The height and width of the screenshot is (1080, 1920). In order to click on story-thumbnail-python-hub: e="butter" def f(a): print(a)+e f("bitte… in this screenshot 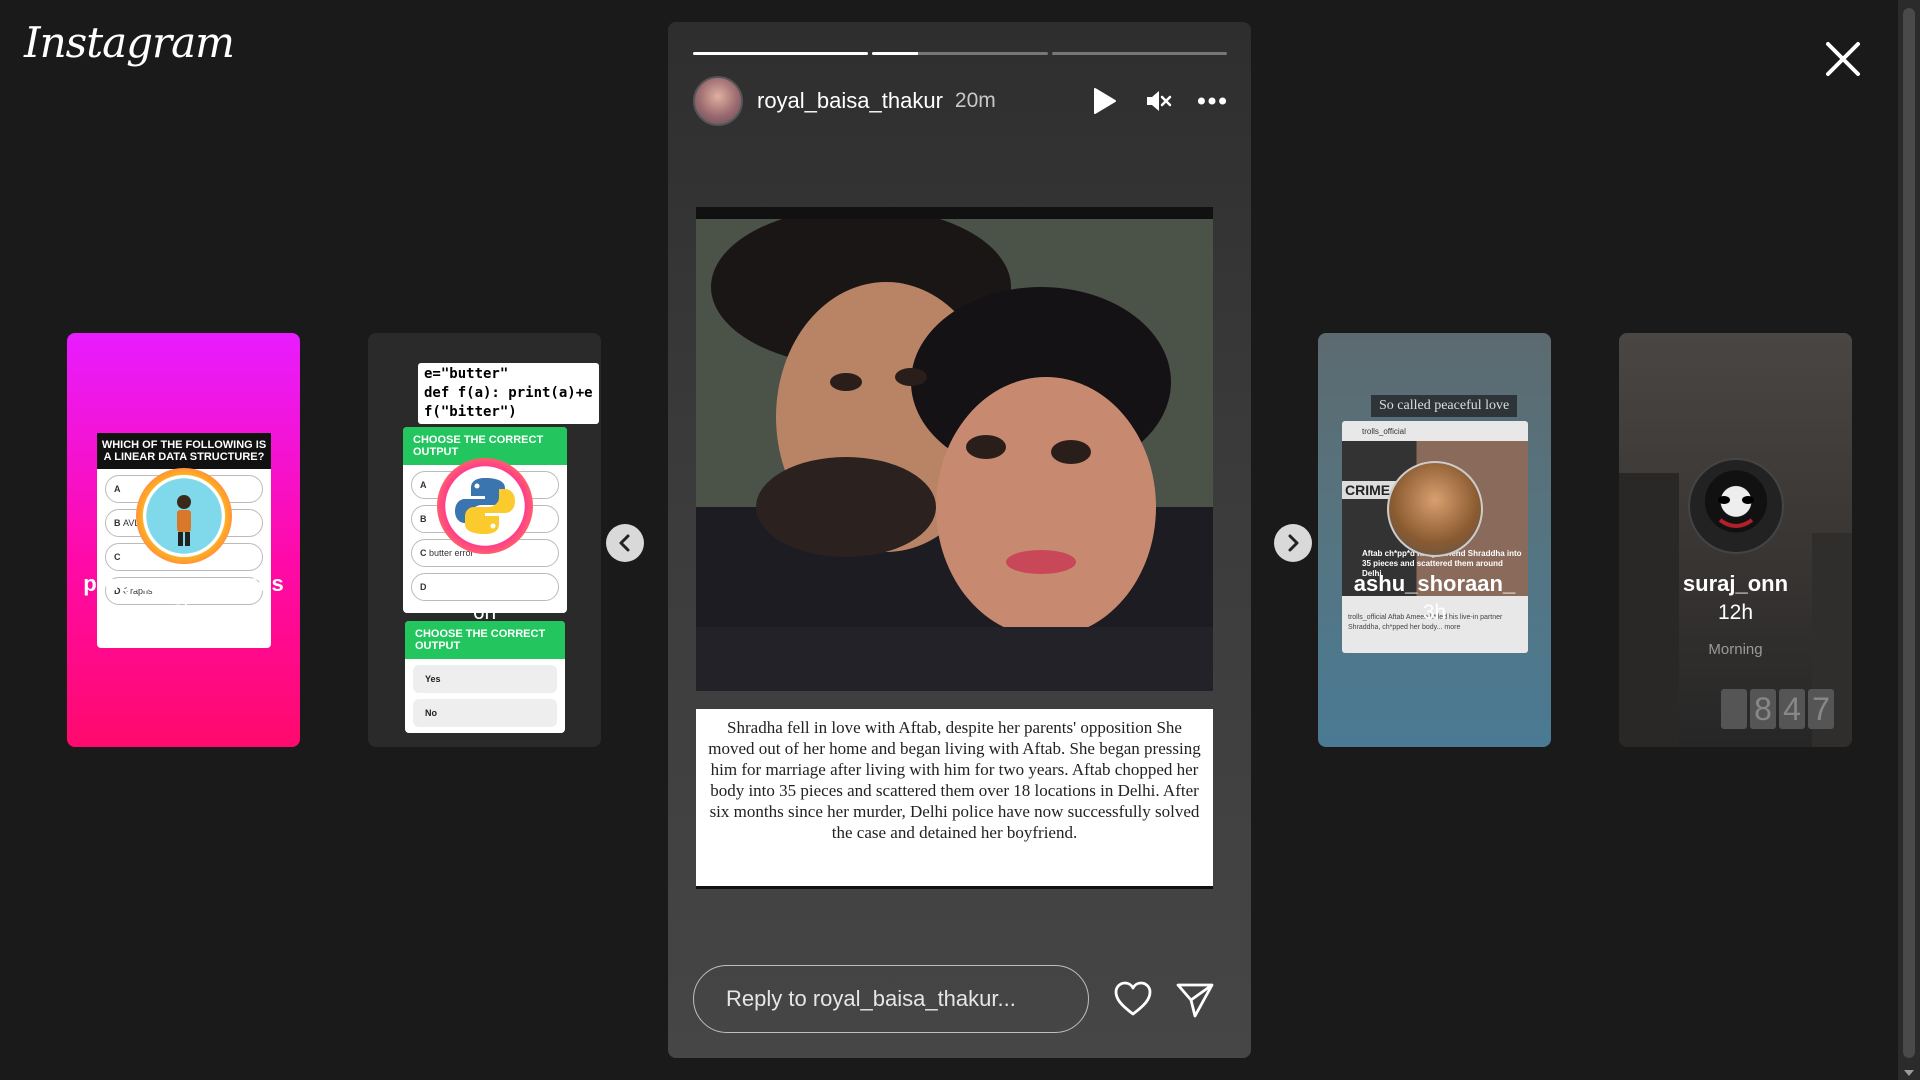, I will do `click(484, 540)`.